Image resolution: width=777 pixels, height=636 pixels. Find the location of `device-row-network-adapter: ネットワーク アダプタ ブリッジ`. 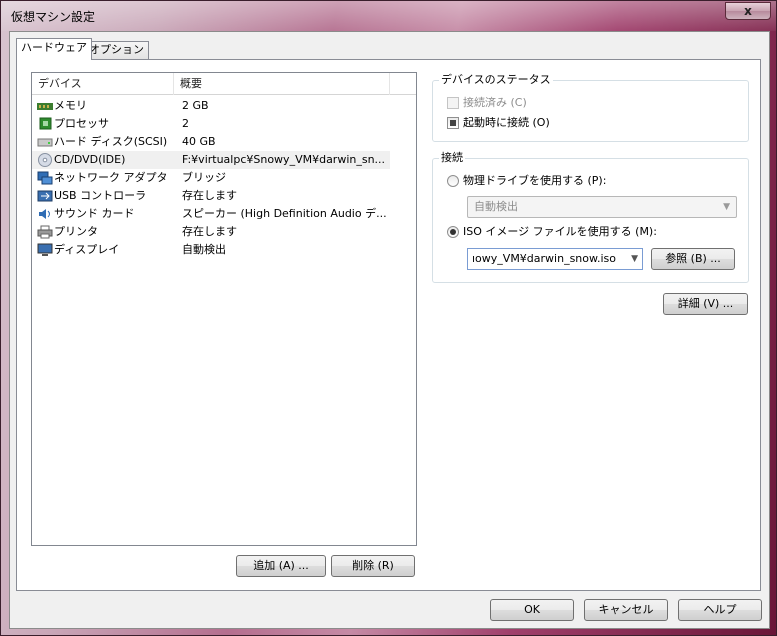

device-row-network-adapter: ネットワーク アダプタ ブリッジ is located at coordinates (211, 178).